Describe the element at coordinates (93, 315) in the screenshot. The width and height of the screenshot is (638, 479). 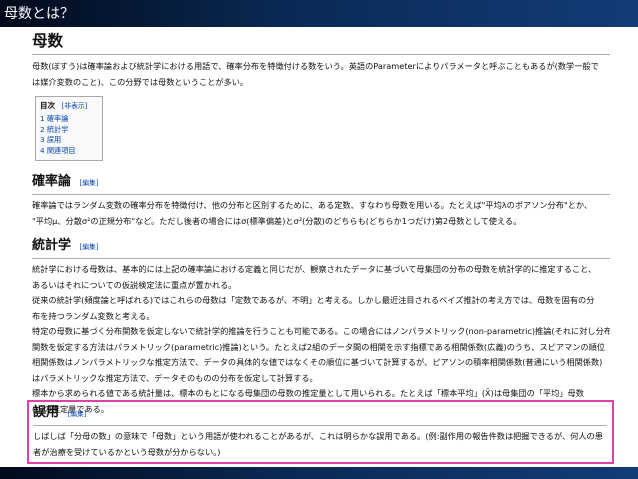
I see `statistics-line-4: 布を持つランダム変数と考える。` at that location.